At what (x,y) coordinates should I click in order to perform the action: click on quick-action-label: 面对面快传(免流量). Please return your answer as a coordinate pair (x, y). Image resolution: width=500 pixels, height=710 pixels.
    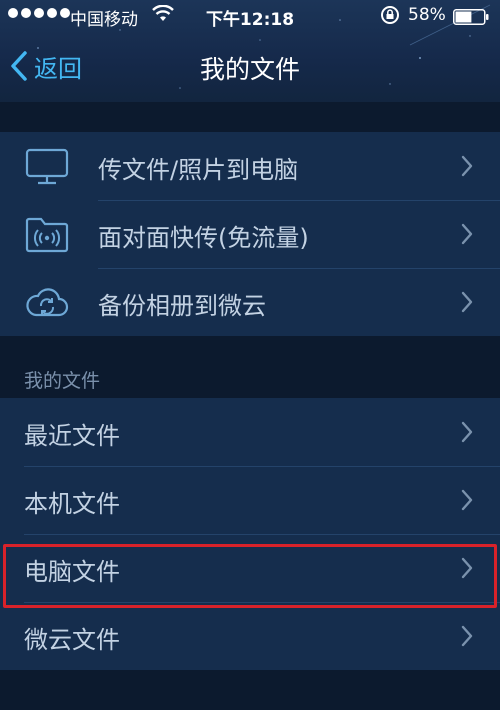
    Looking at the image, I should click on (203, 238).